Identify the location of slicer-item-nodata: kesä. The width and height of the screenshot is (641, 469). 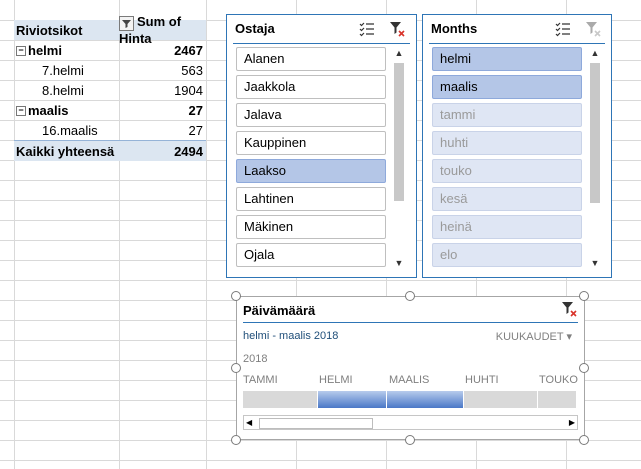
(507, 199).